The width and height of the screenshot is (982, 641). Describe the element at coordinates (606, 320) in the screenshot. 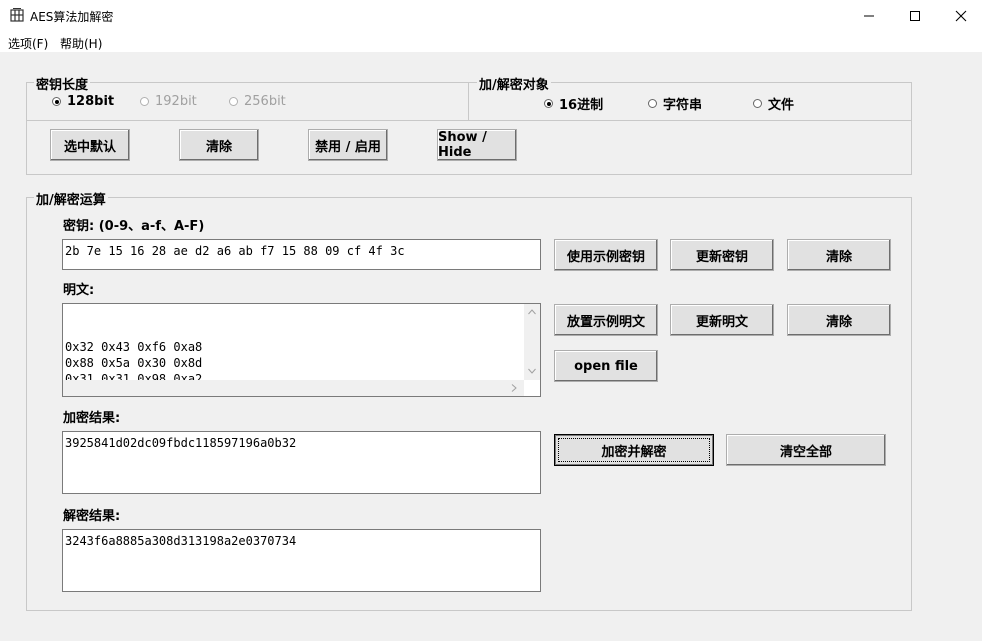

I see `put-sample-plaintext-button: 放置示例明文` at that location.